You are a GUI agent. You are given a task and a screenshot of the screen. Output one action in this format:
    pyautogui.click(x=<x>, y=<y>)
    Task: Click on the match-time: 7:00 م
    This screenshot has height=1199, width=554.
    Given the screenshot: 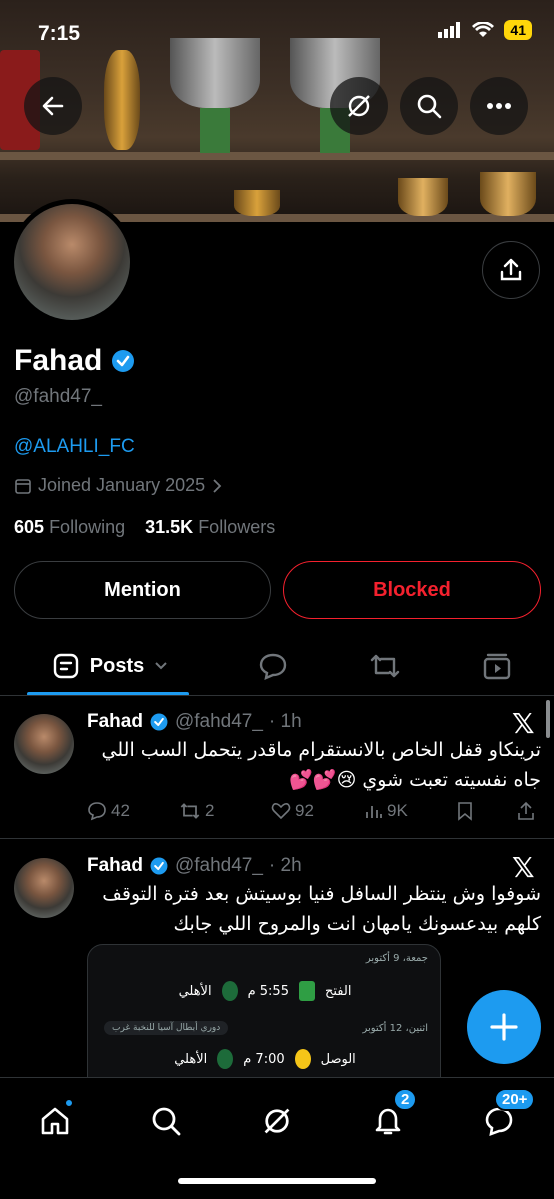 What is the action you would take?
    pyautogui.click(x=264, y=1059)
    